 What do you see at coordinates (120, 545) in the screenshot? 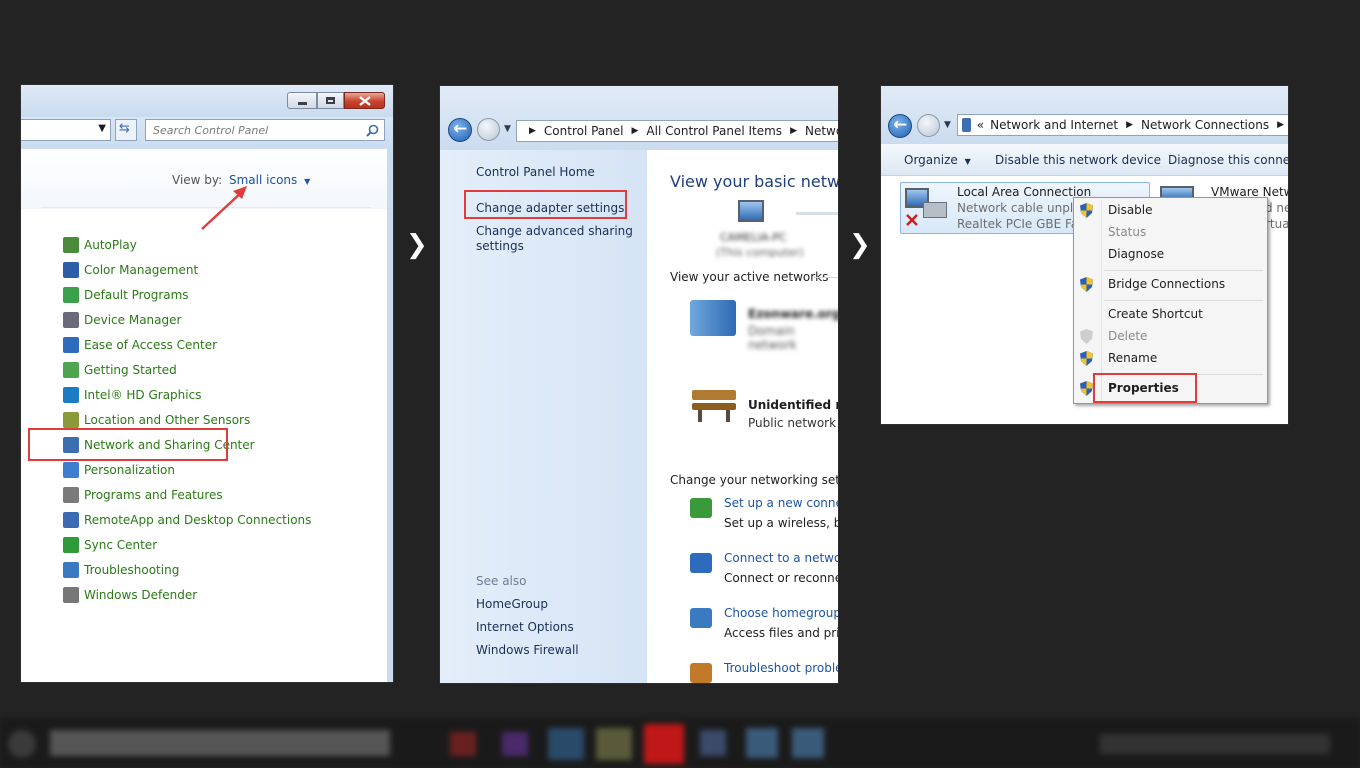
I see `control-panel-item-label: Sync Center` at bounding box center [120, 545].